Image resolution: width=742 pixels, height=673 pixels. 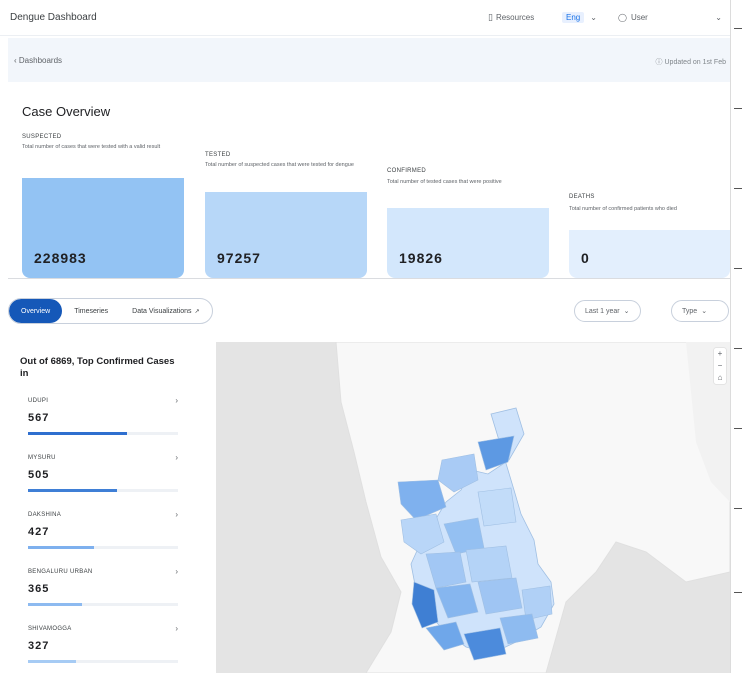 I want to click on tab-overview: Overview, so click(x=36, y=311).